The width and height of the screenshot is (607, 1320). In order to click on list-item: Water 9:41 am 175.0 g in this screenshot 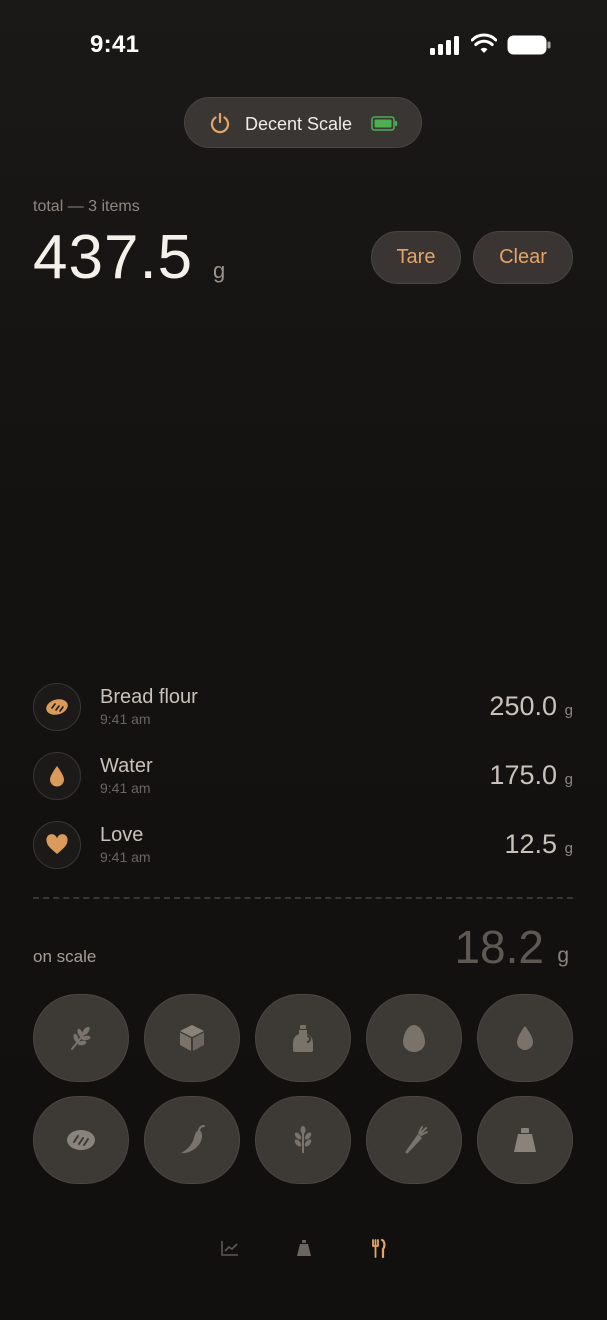, I will do `click(303, 782)`.